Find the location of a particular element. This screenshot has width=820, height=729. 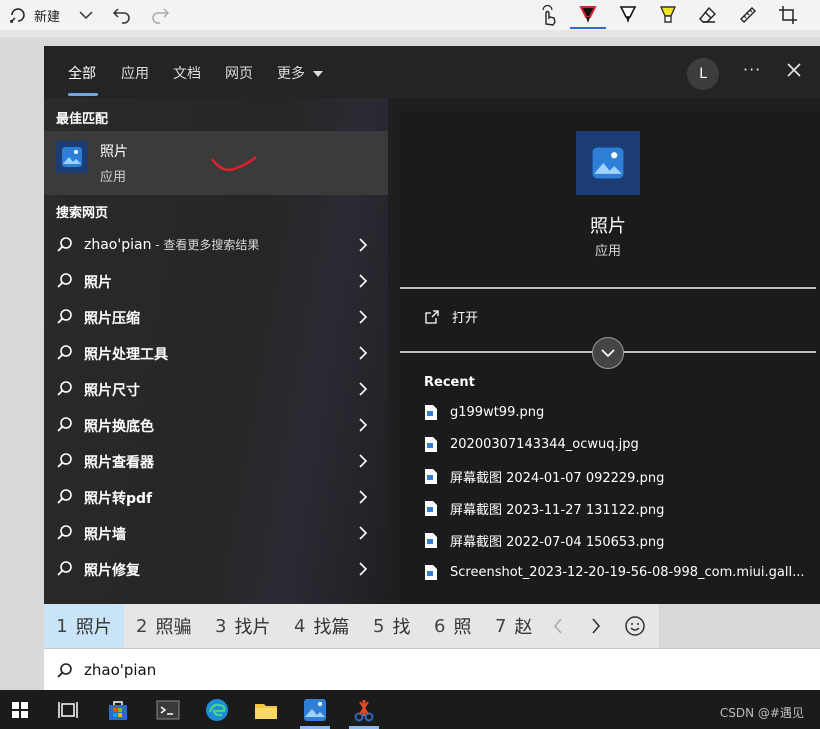

web-suggestion: 照片查看器 is located at coordinates (216, 461).